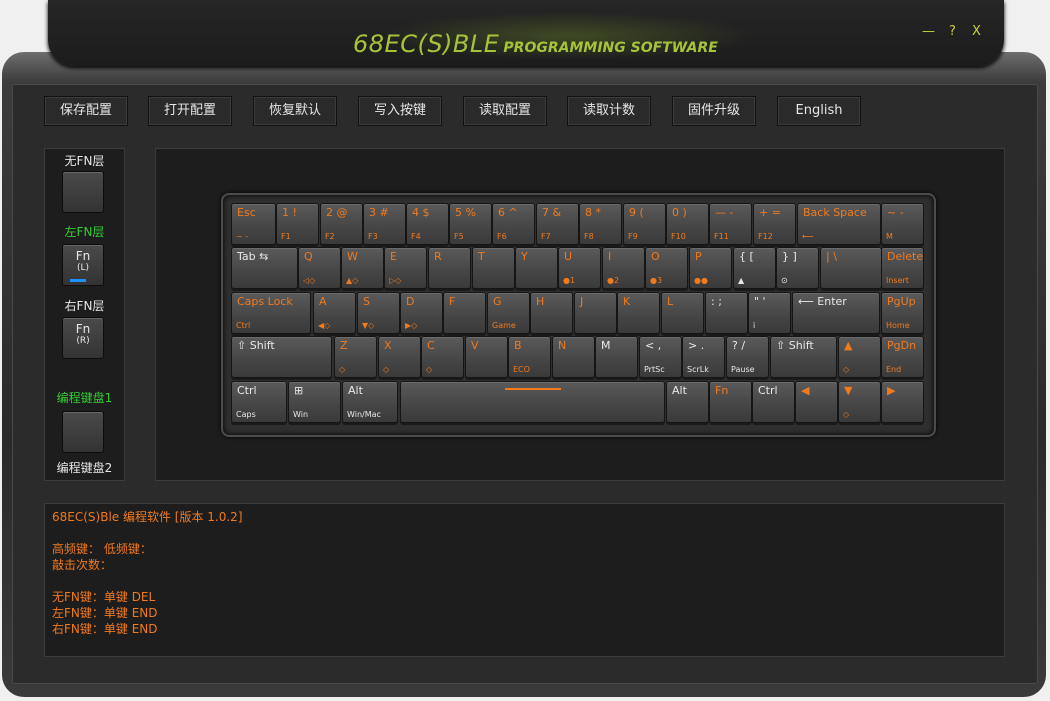 The image size is (1050, 701). I want to click on keyboard-key: 2 @ F2, so click(341, 224).